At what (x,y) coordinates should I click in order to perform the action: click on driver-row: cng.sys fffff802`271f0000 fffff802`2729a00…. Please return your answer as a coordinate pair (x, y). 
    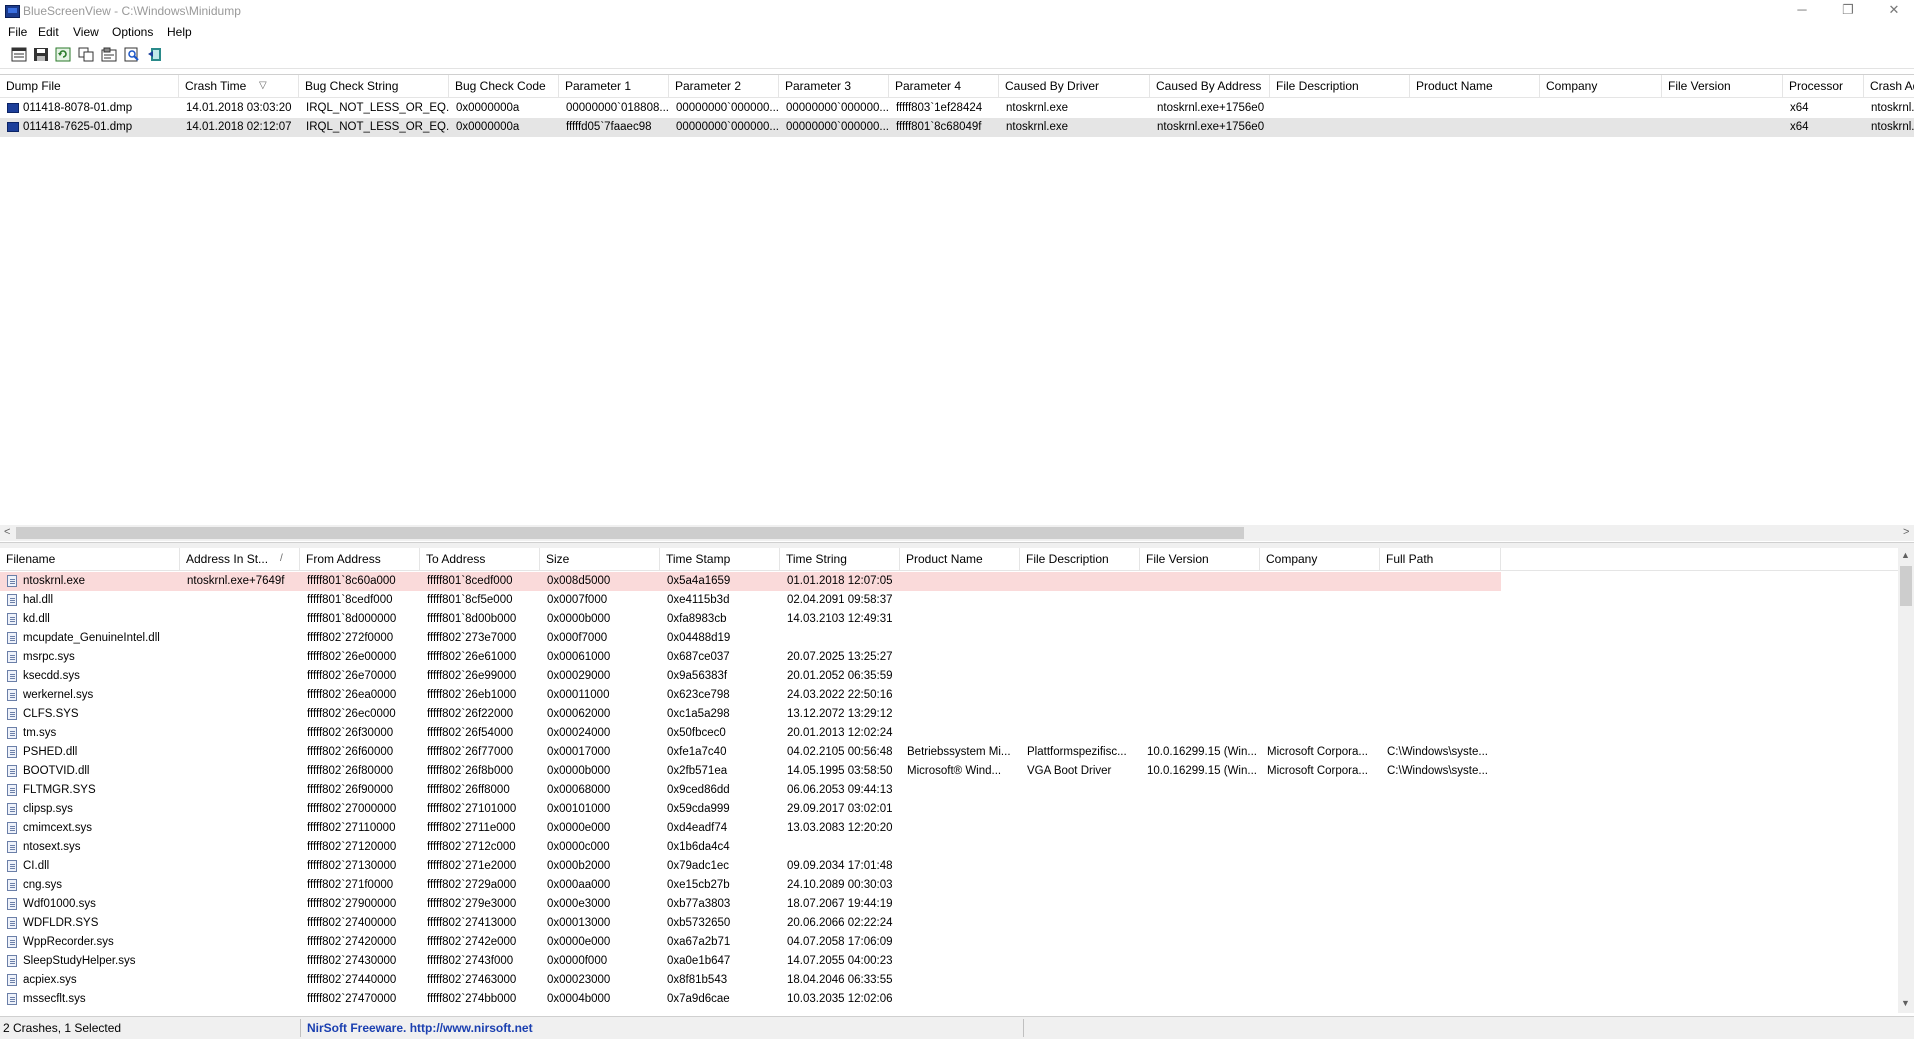
    Looking at the image, I should click on (750, 885).